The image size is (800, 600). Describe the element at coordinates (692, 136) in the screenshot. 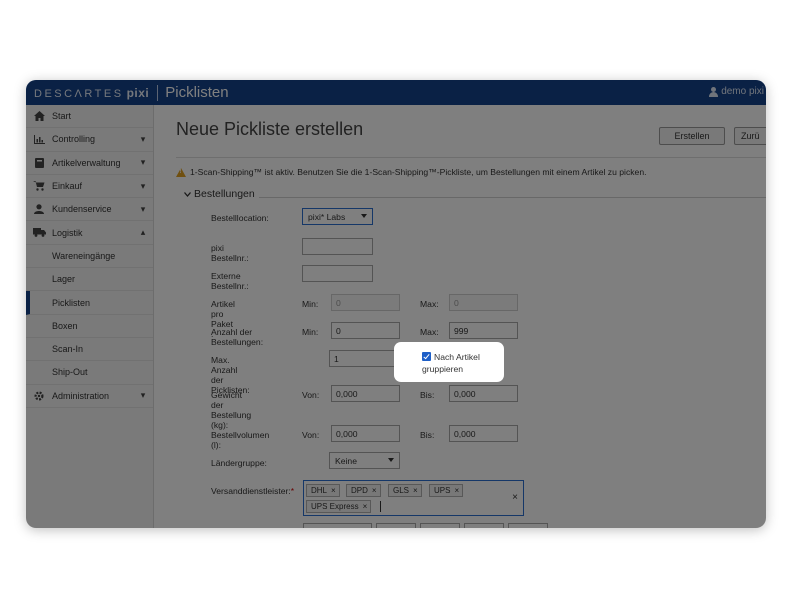

I see `create-button: Erstellen` at that location.